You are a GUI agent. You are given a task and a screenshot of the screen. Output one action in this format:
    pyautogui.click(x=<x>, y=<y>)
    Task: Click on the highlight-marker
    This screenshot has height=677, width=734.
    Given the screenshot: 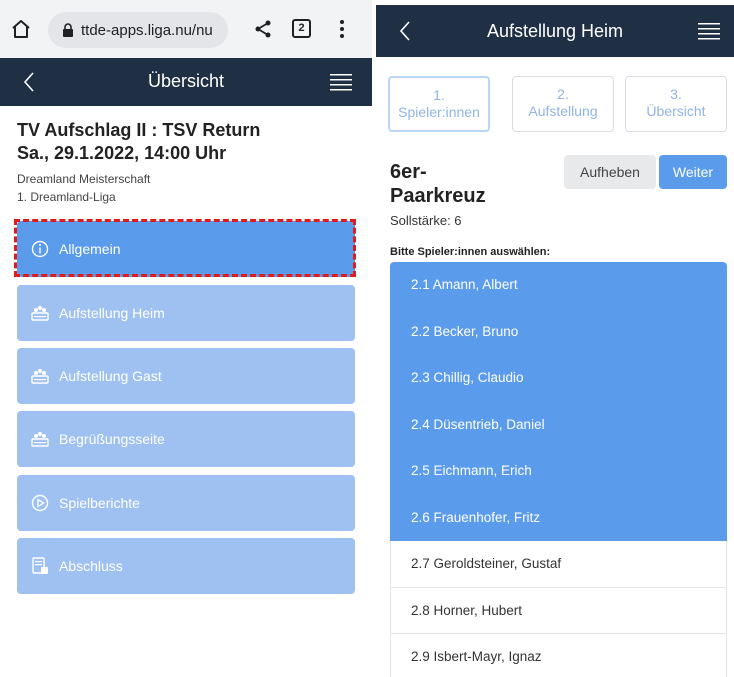 What is the action you would take?
    pyautogui.click(x=185, y=248)
    